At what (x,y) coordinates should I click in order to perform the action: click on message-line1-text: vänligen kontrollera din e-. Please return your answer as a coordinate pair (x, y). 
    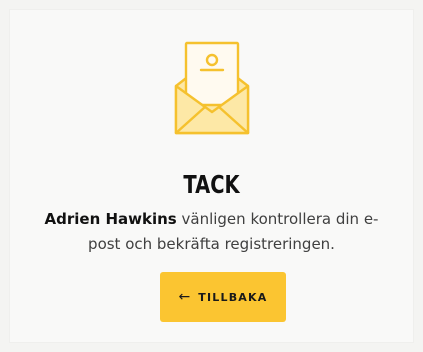
    Looking at the image, I should click on (277, 219).